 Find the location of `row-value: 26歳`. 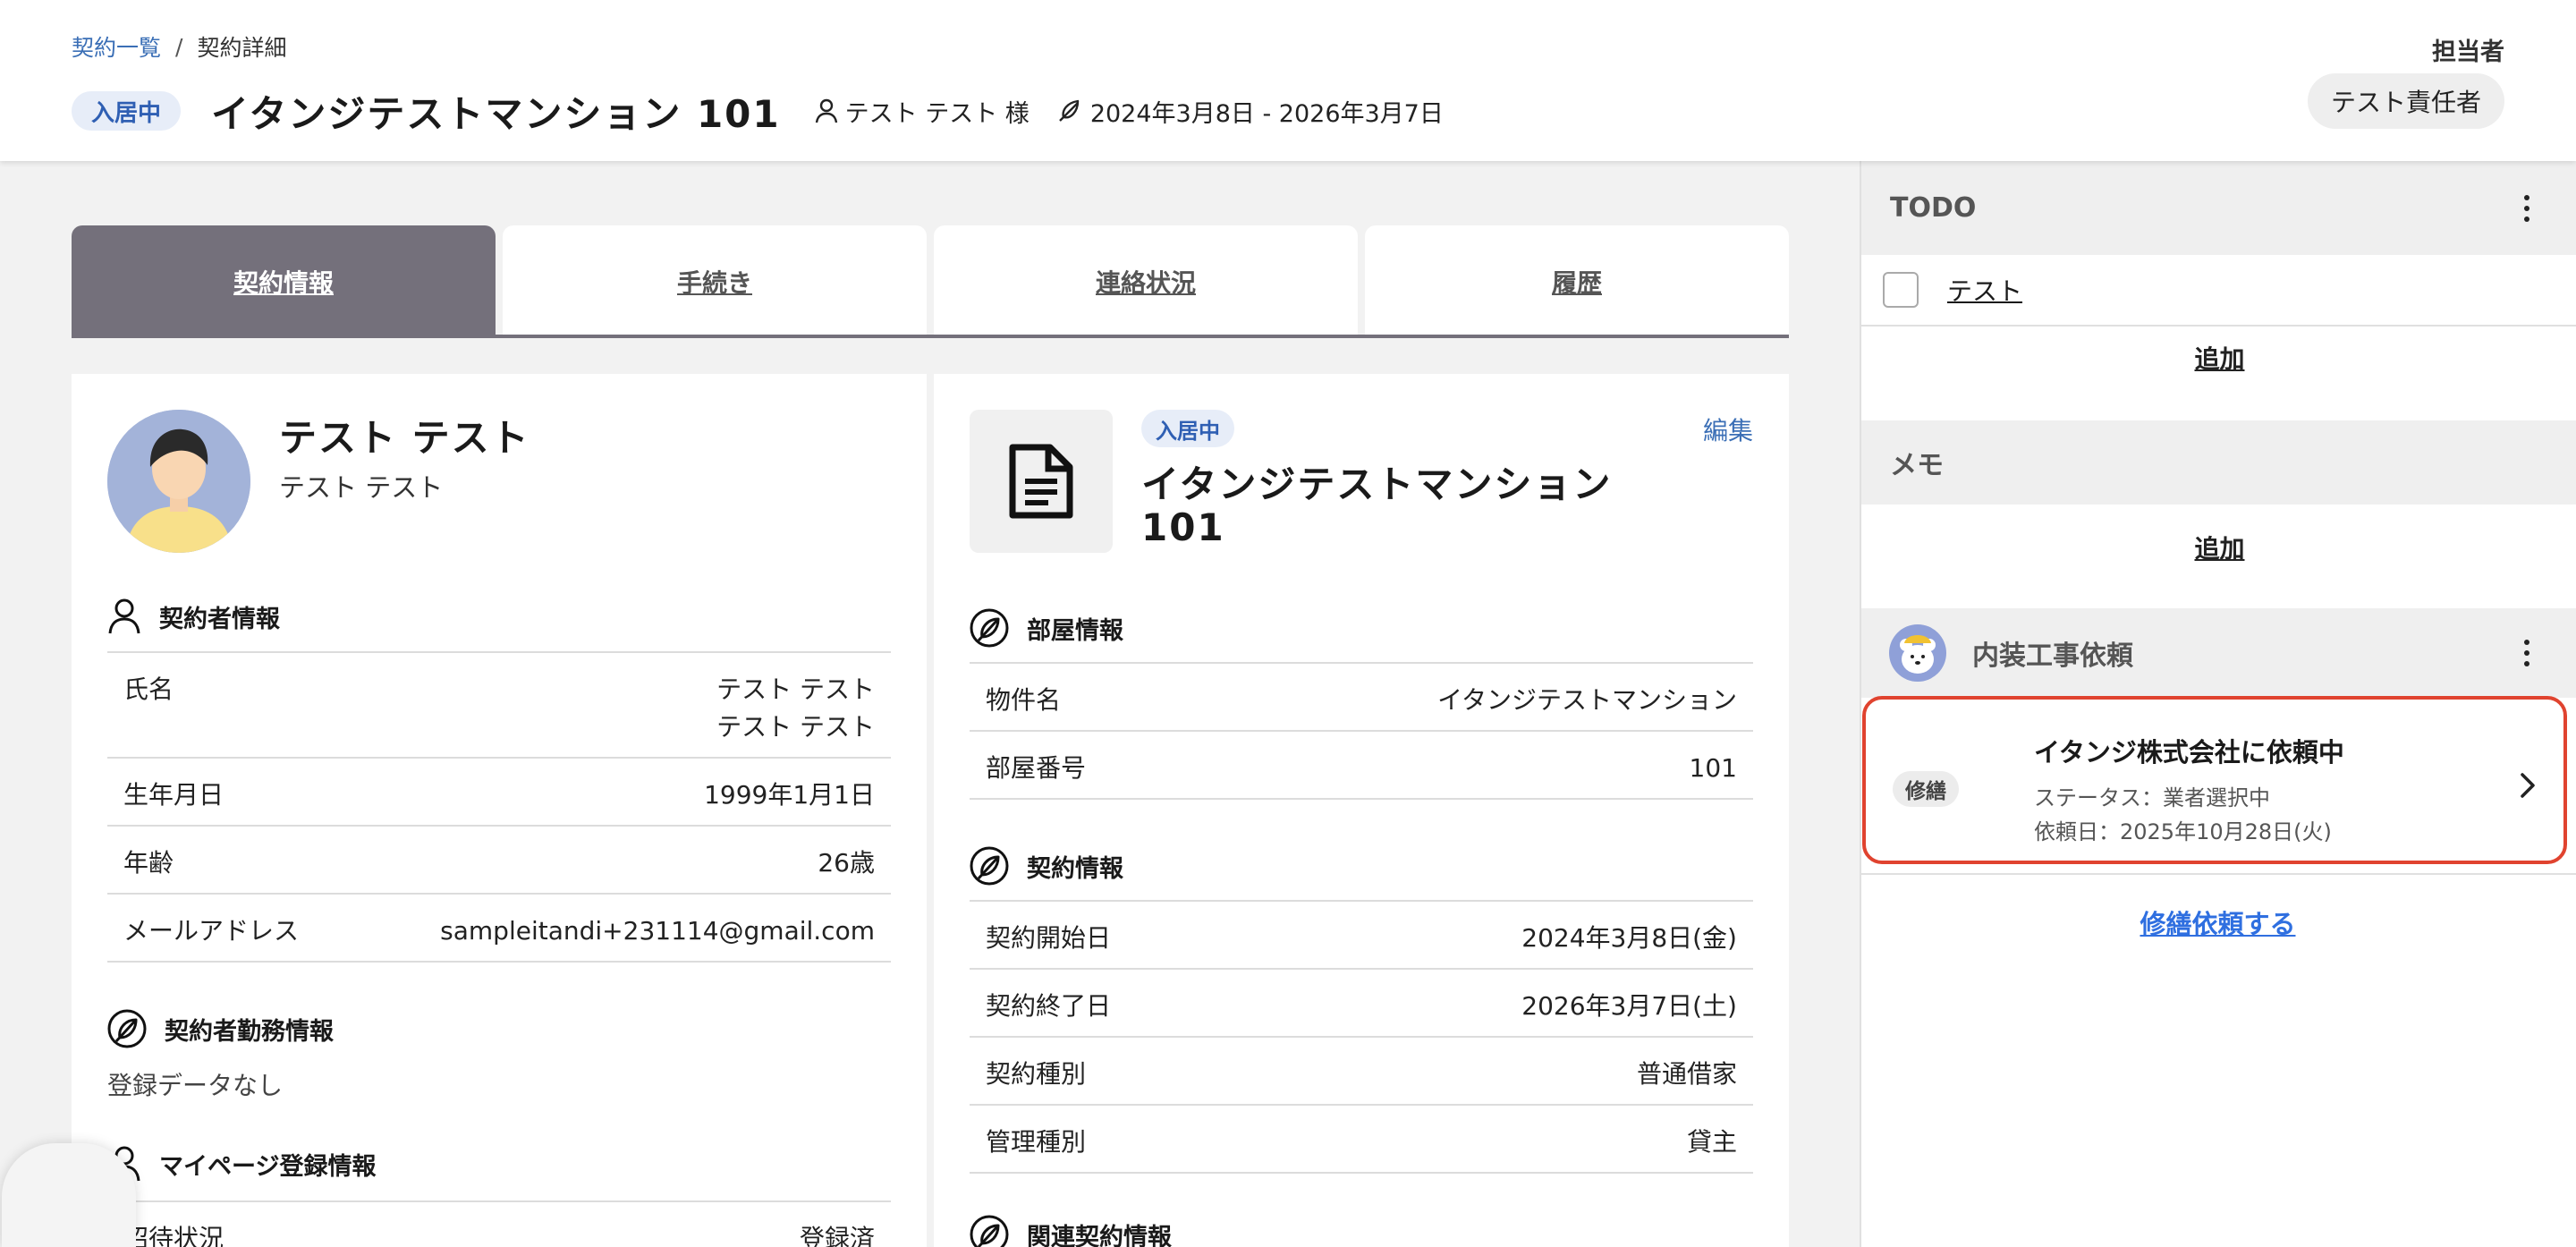

row-value: 26歳 is located at coordinates (846, 863).